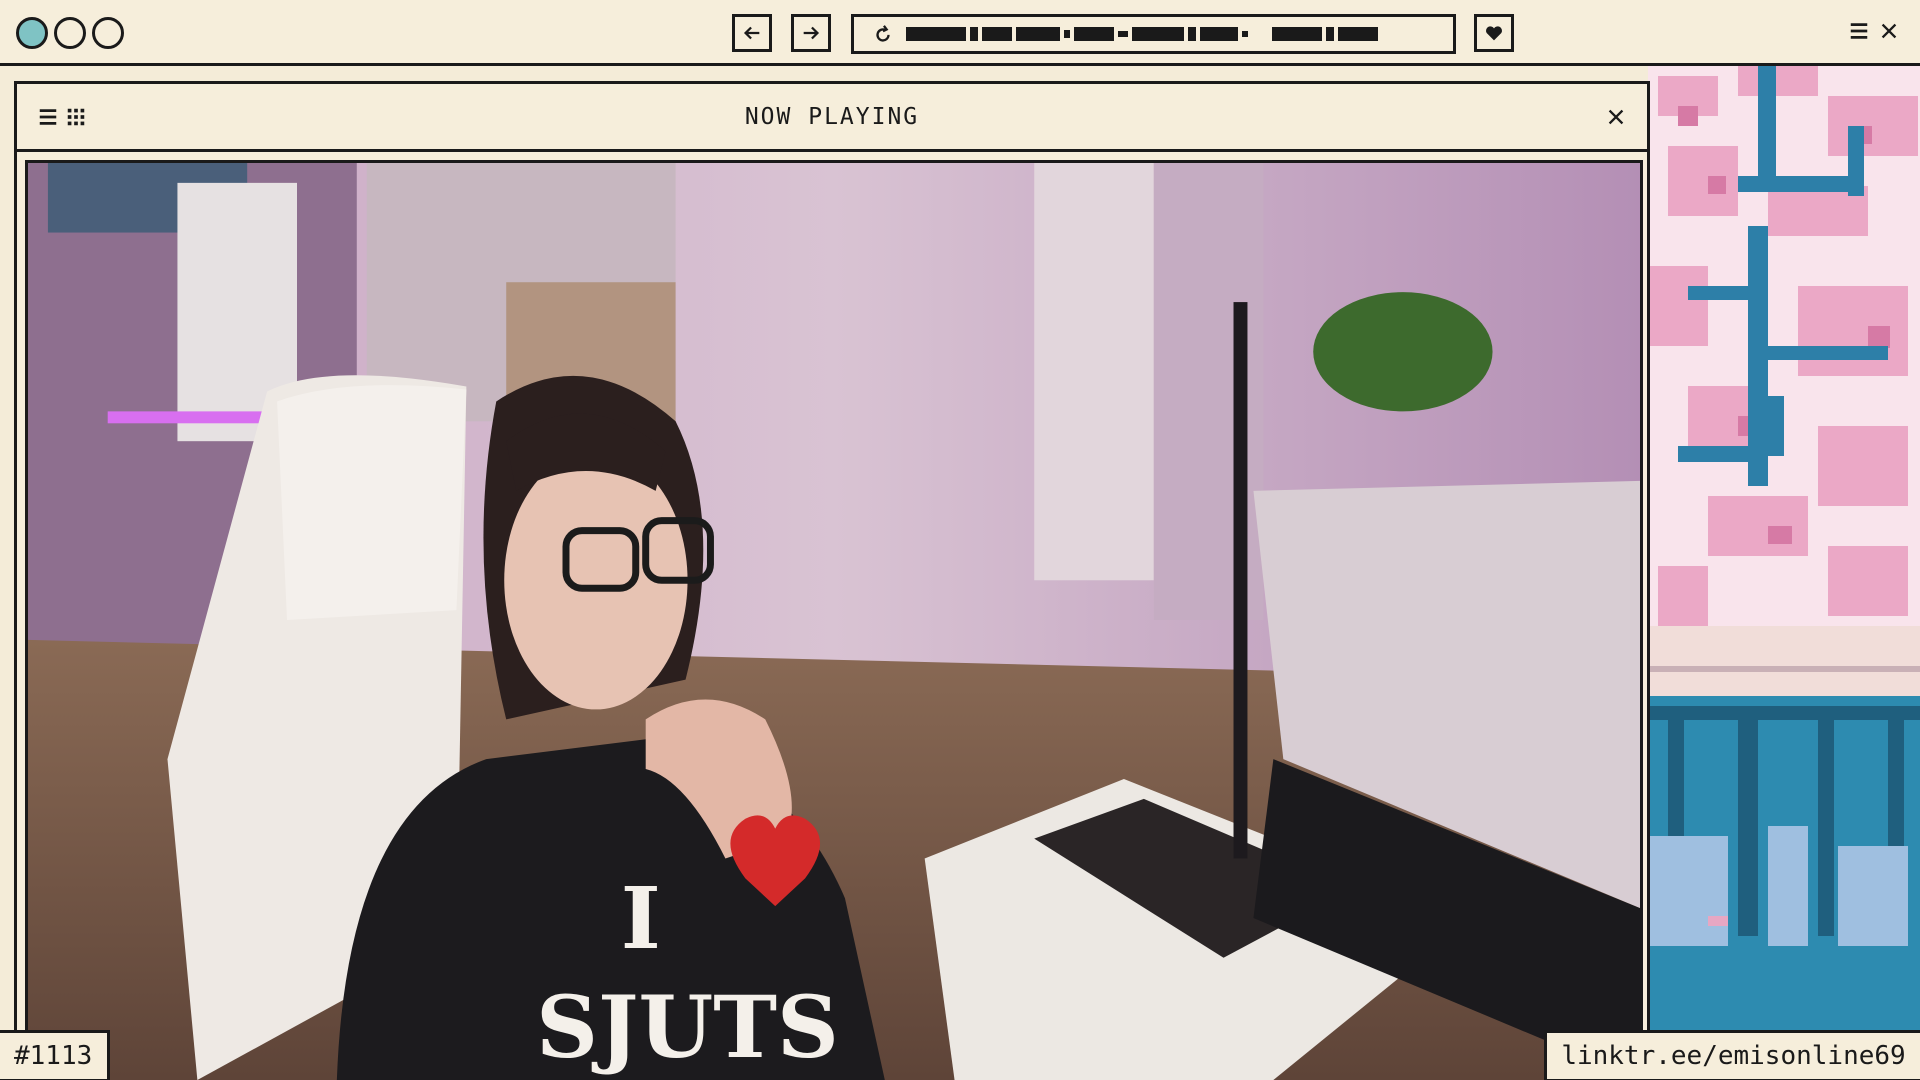 Image resolution: width=1920 pixels, height=1080 pixels. Describe the element at coordinates (1874, 31) in the screenshot. I see `window-menu-controls` at that location.